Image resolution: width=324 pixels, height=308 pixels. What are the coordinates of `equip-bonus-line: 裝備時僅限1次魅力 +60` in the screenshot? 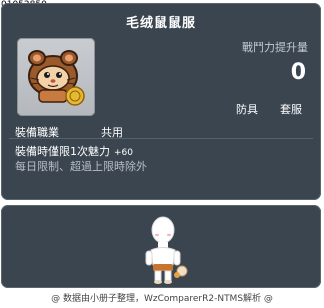 It's located at (74, 151).